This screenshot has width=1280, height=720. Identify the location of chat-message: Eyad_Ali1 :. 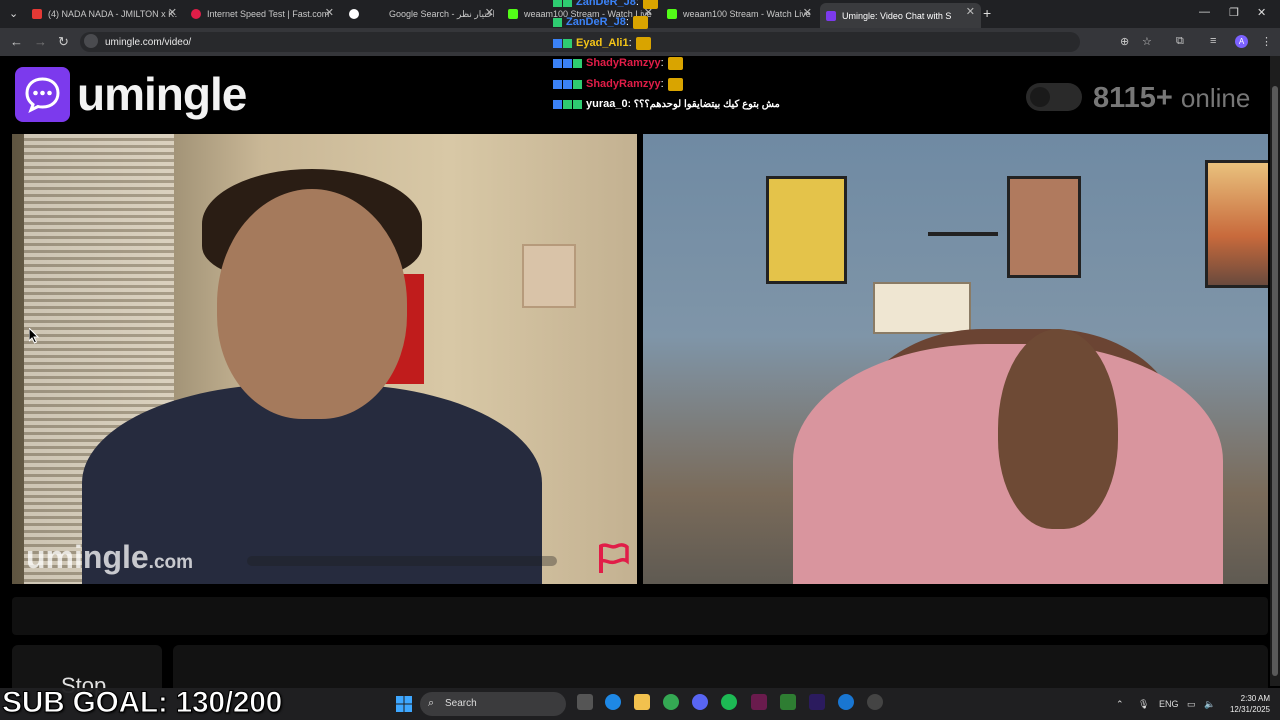
(602, 43).